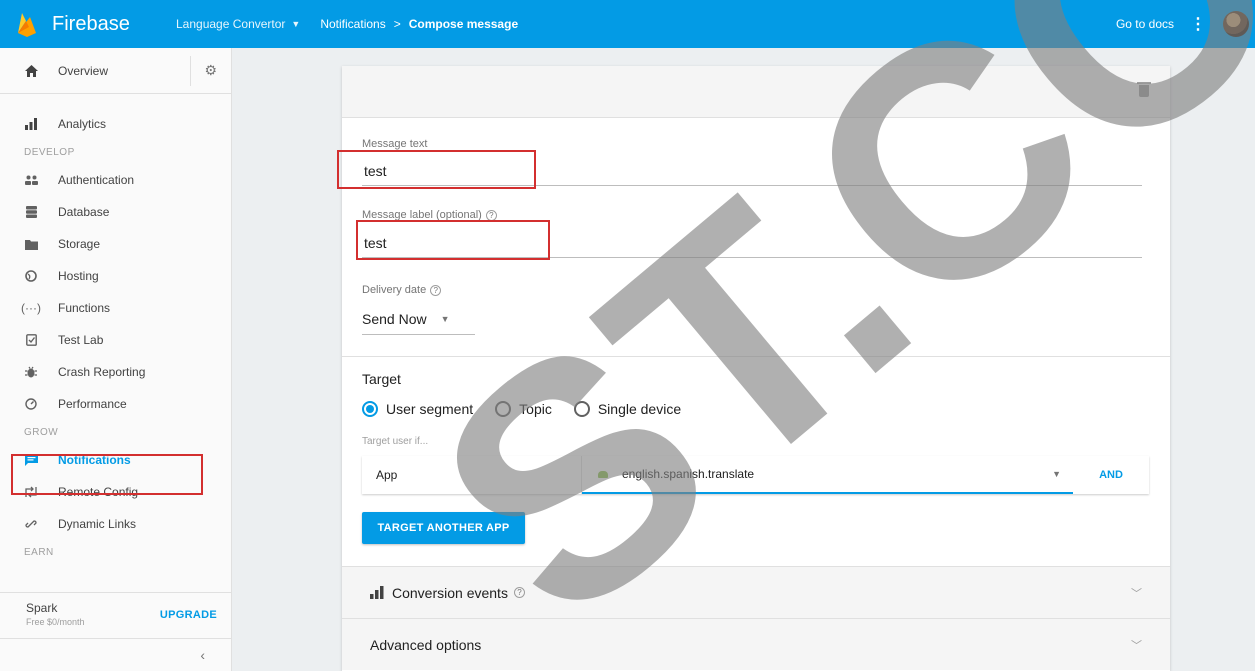 The width and height of the screenshot is (1255, 671). What do you see at coordinates (115, 124) in the screenshot?
I see `sidebar-item-analytics: Analytics` at bounding box center [115, 124].